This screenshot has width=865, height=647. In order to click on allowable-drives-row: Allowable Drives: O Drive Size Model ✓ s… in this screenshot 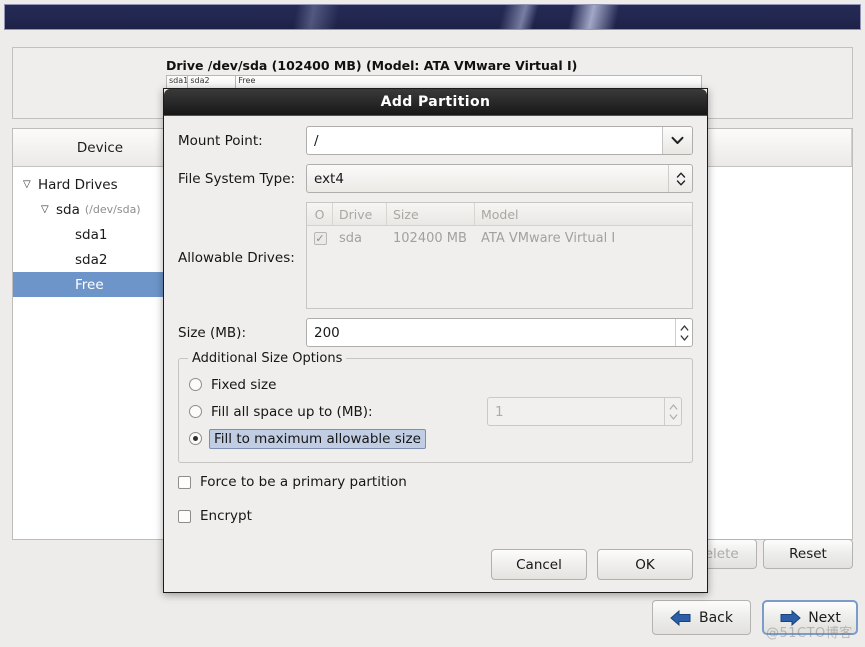, I will do `click(435, 255)`.